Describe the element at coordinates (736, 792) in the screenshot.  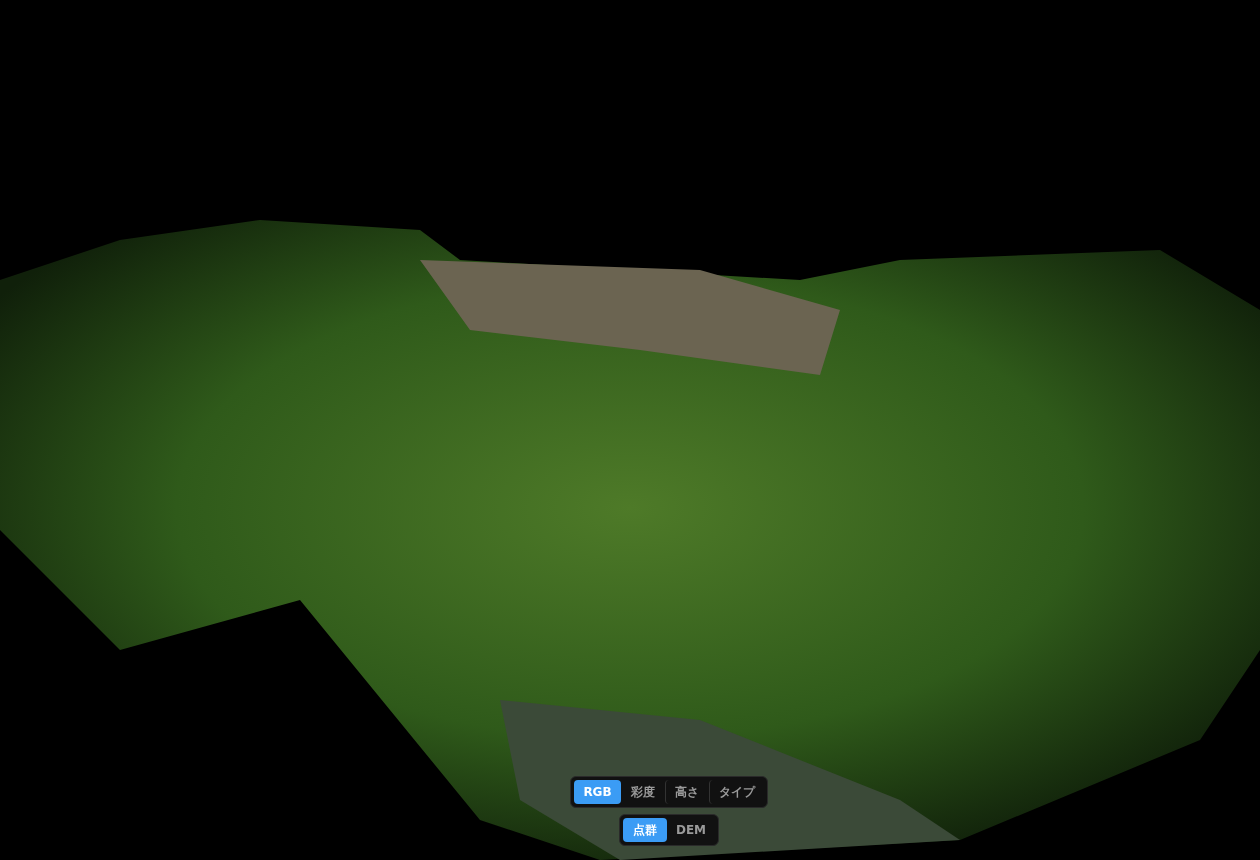
I see `mode-tab: タイプ` at that location.